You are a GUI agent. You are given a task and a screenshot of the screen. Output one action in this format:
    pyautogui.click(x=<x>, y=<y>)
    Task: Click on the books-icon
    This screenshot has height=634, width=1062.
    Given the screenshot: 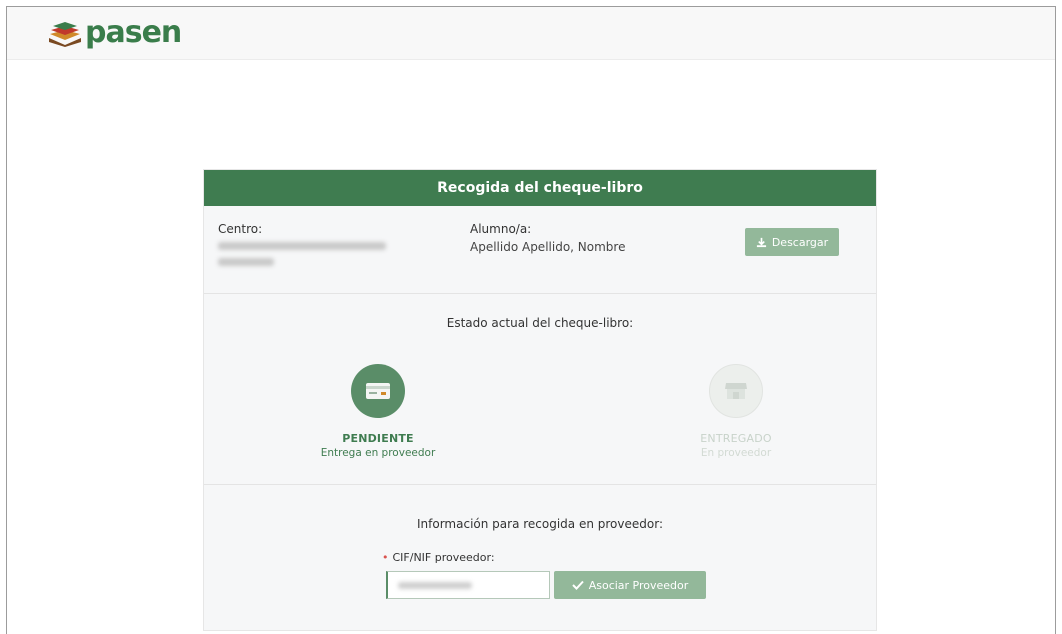 What is the action you would take?
    pyautogui.click(x=65, y=34)
    